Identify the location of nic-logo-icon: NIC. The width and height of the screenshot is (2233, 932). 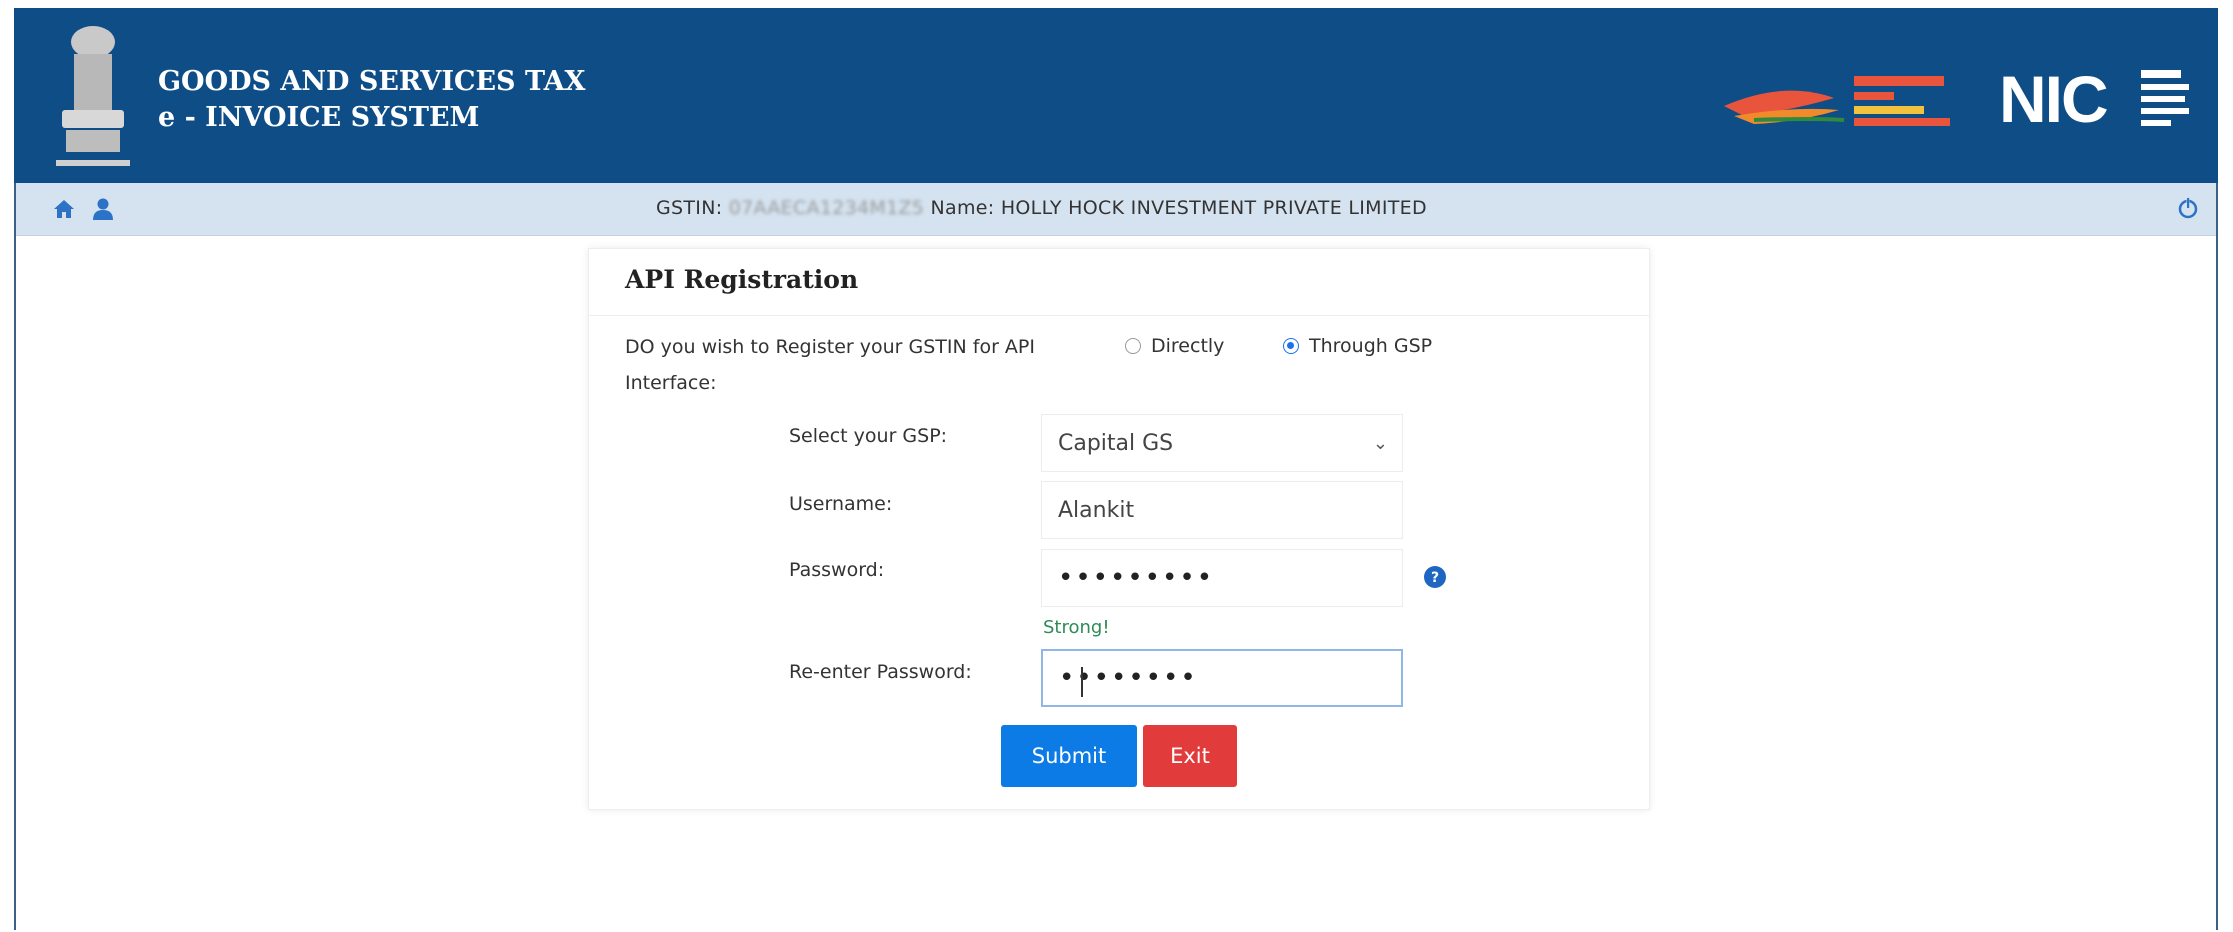
(2094, 99).